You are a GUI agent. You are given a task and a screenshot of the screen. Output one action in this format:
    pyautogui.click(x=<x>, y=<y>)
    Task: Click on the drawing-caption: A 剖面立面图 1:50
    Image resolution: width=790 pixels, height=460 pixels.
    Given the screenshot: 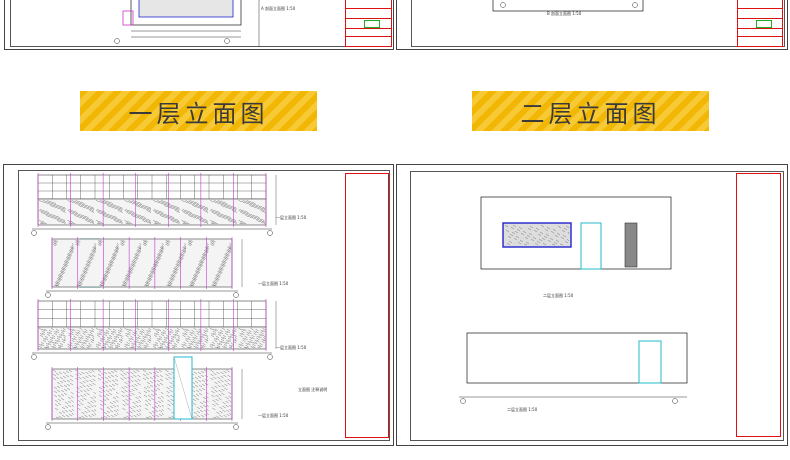 What is the action you would take?
    pyautogui.click(x=278, y=8)
    